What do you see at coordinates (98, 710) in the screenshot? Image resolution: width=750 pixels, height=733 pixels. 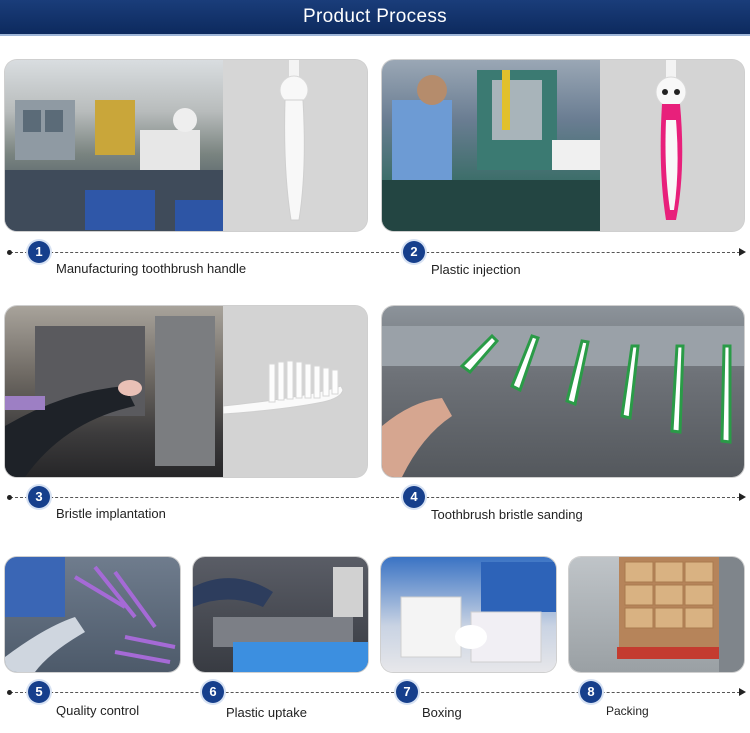 I see `step-label: Quality control` at bounding box center [98, 710].